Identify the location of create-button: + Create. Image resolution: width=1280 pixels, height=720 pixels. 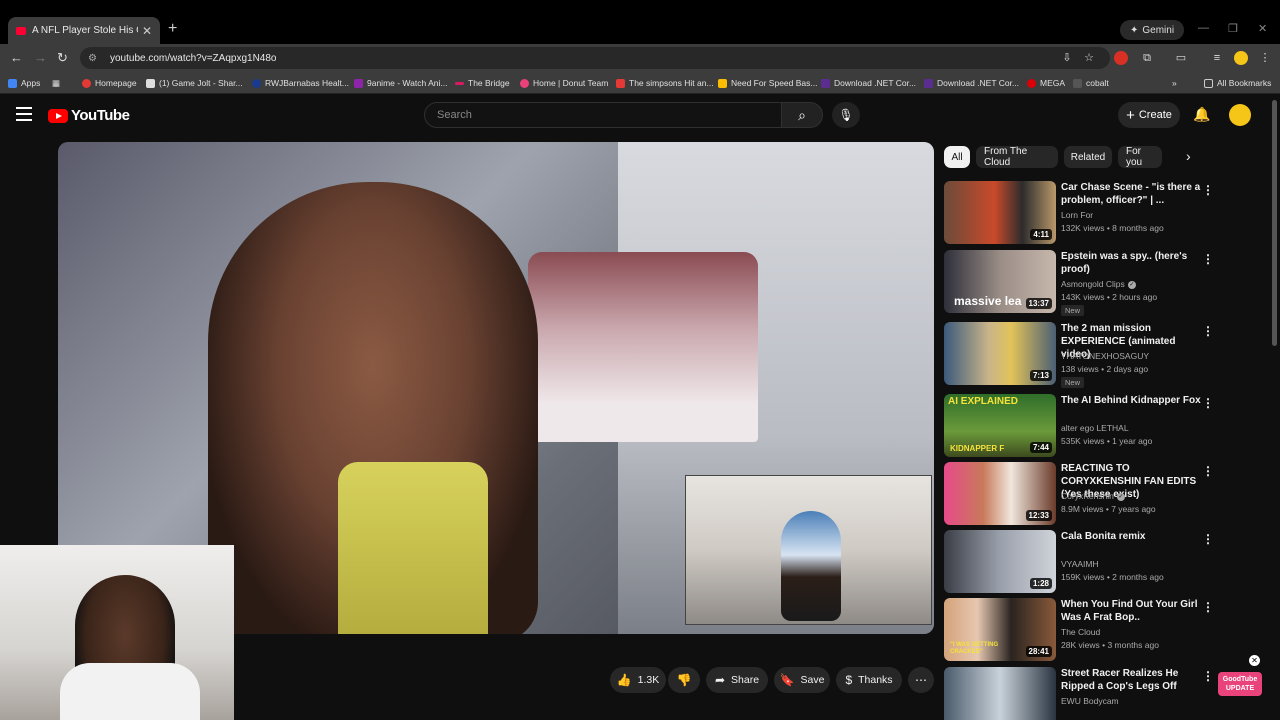
(1149, 115).